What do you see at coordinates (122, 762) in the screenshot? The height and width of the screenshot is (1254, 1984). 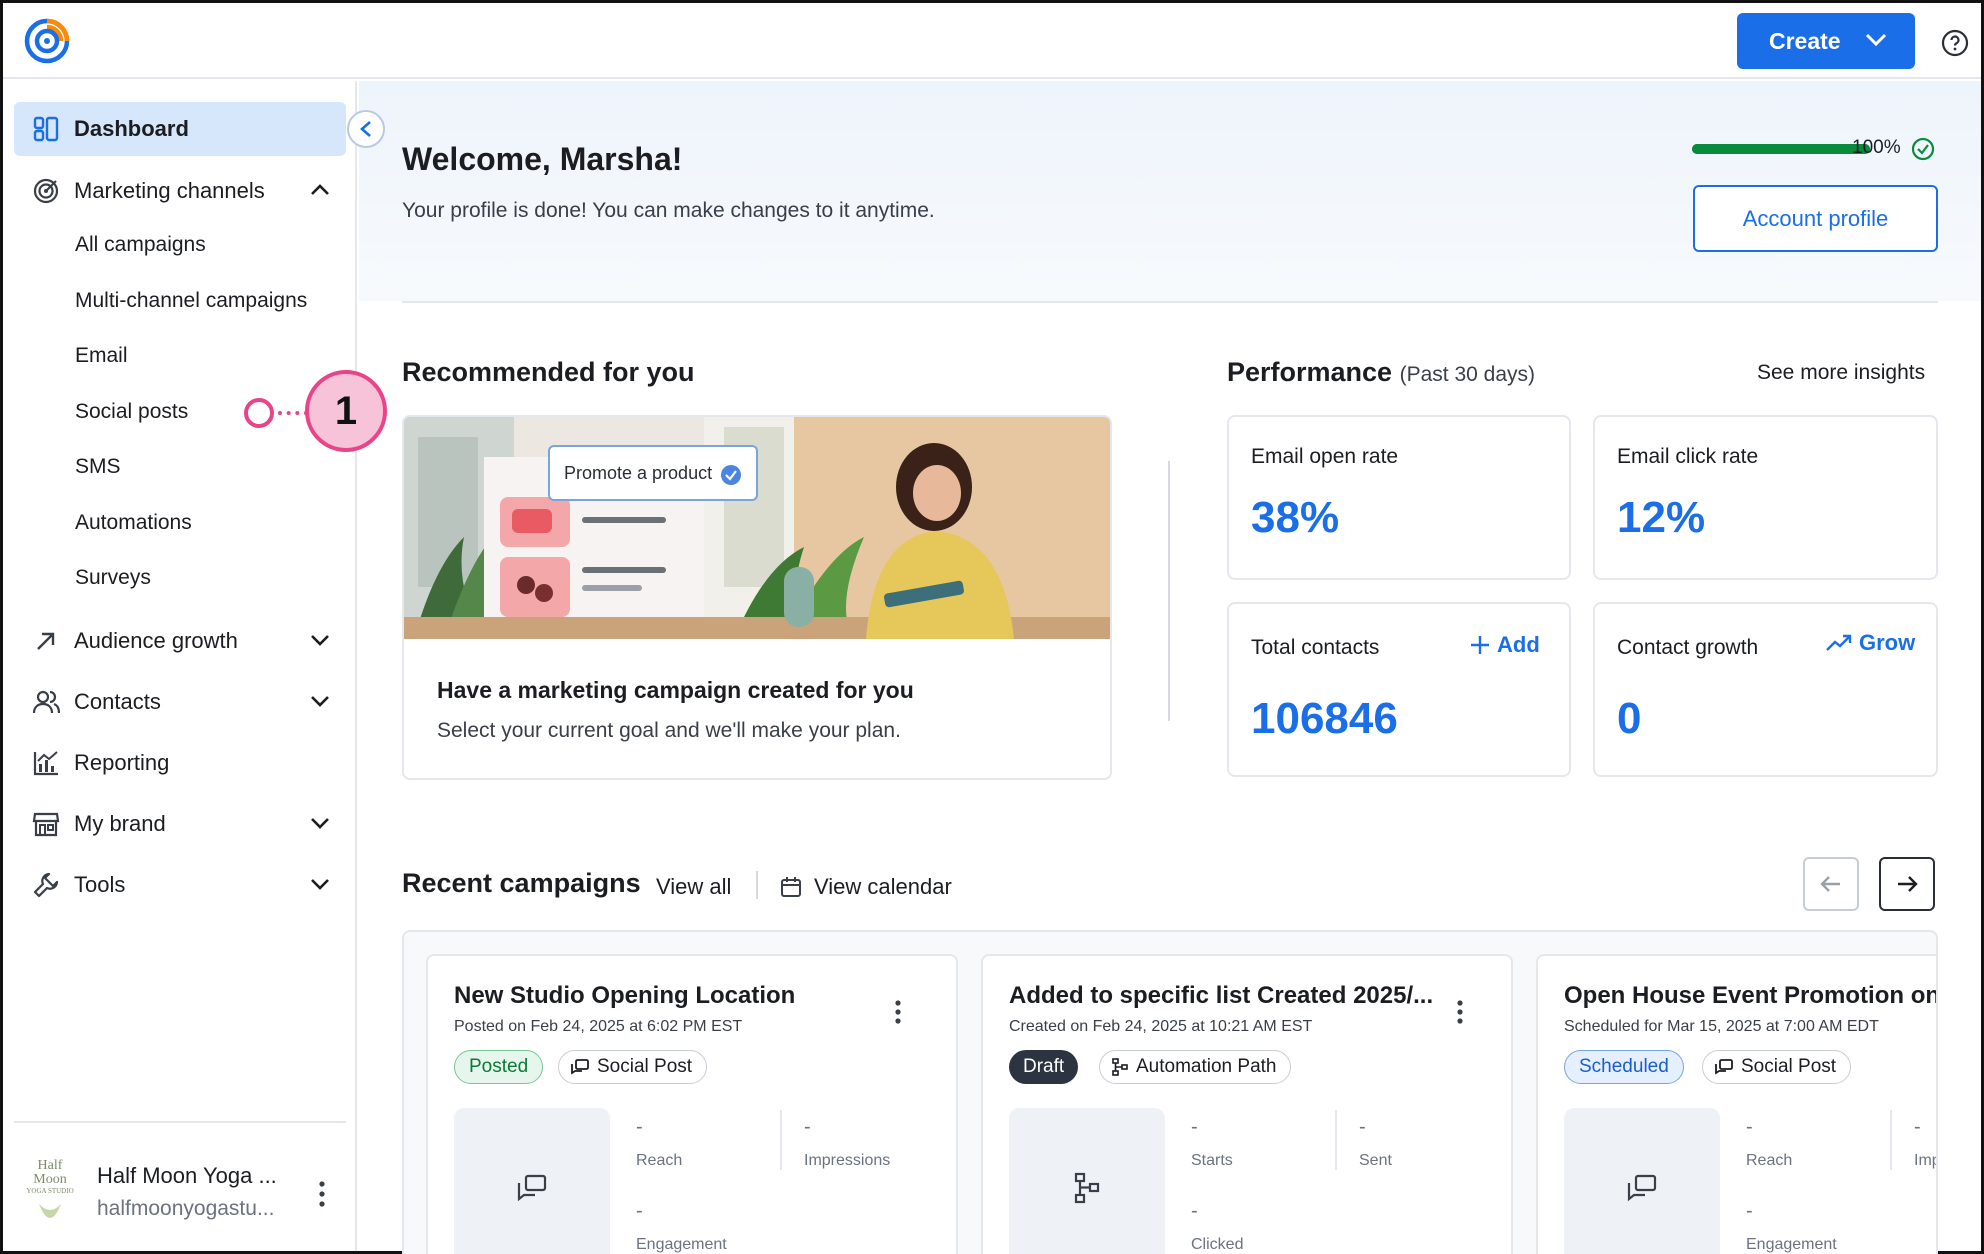 I see `sidebar-item-label: Reporting` at bounding box center [122, 762].